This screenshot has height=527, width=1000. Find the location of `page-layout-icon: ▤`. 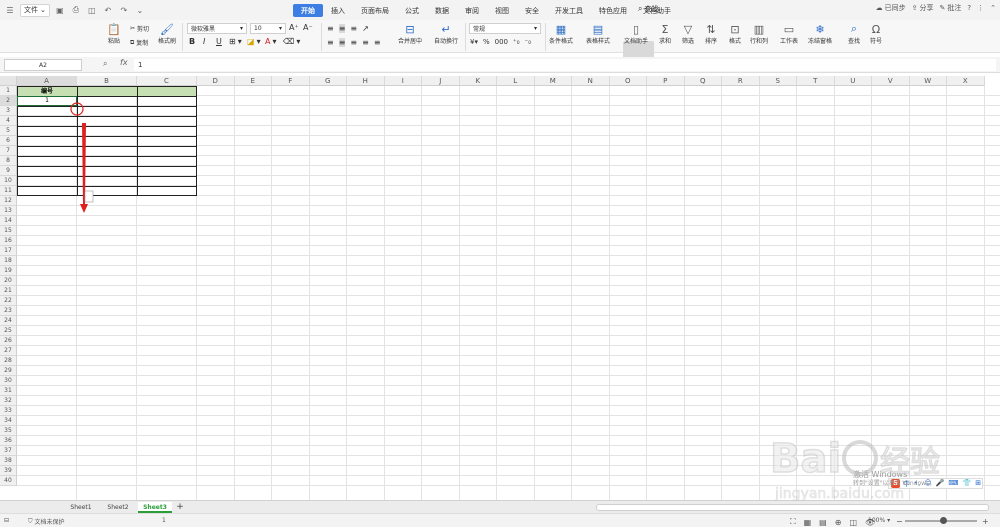

page-layout-icon: ▤ is located at coordinates (823, 522).